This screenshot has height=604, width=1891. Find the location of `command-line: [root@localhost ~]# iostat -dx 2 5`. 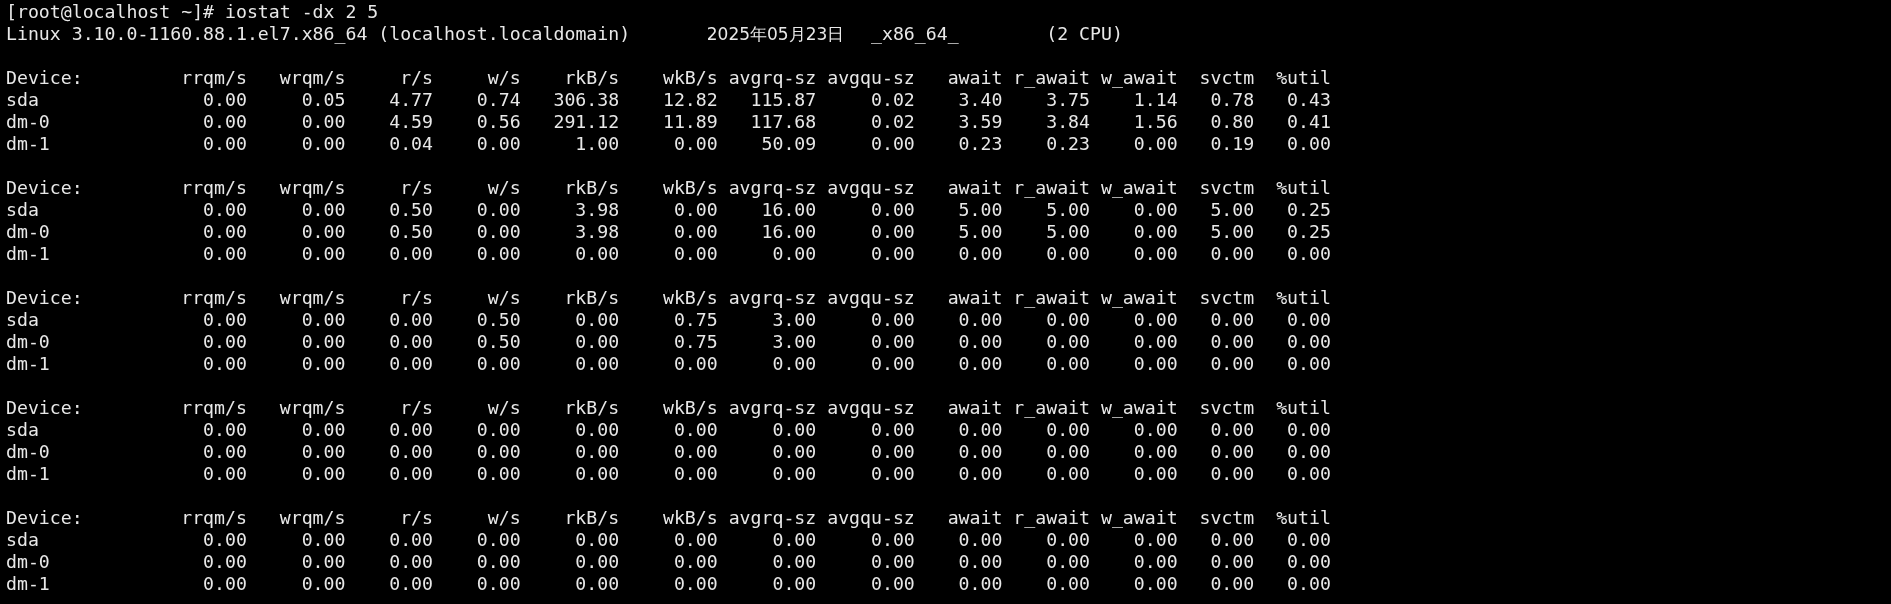

command-line: [root@localhost ~]# iostat -dx 2 5 is located at coordinates (193, 12).